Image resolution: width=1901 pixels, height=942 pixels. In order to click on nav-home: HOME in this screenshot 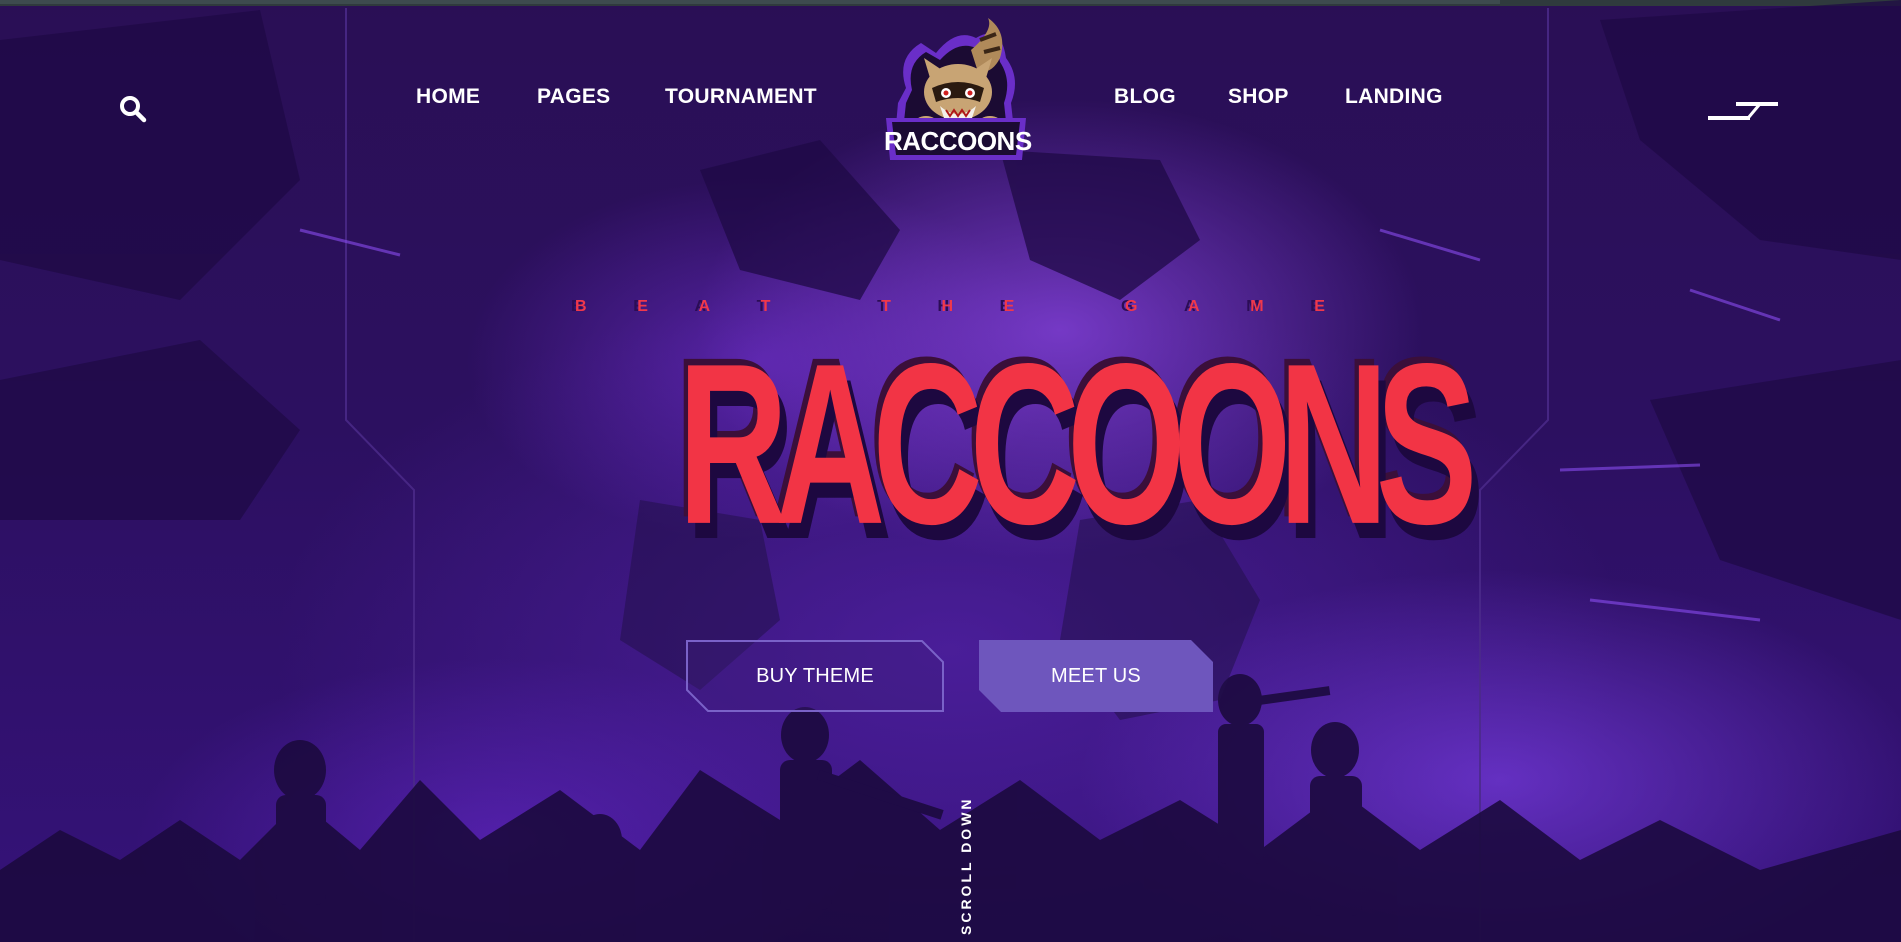, I will do `click(448, 97)`.